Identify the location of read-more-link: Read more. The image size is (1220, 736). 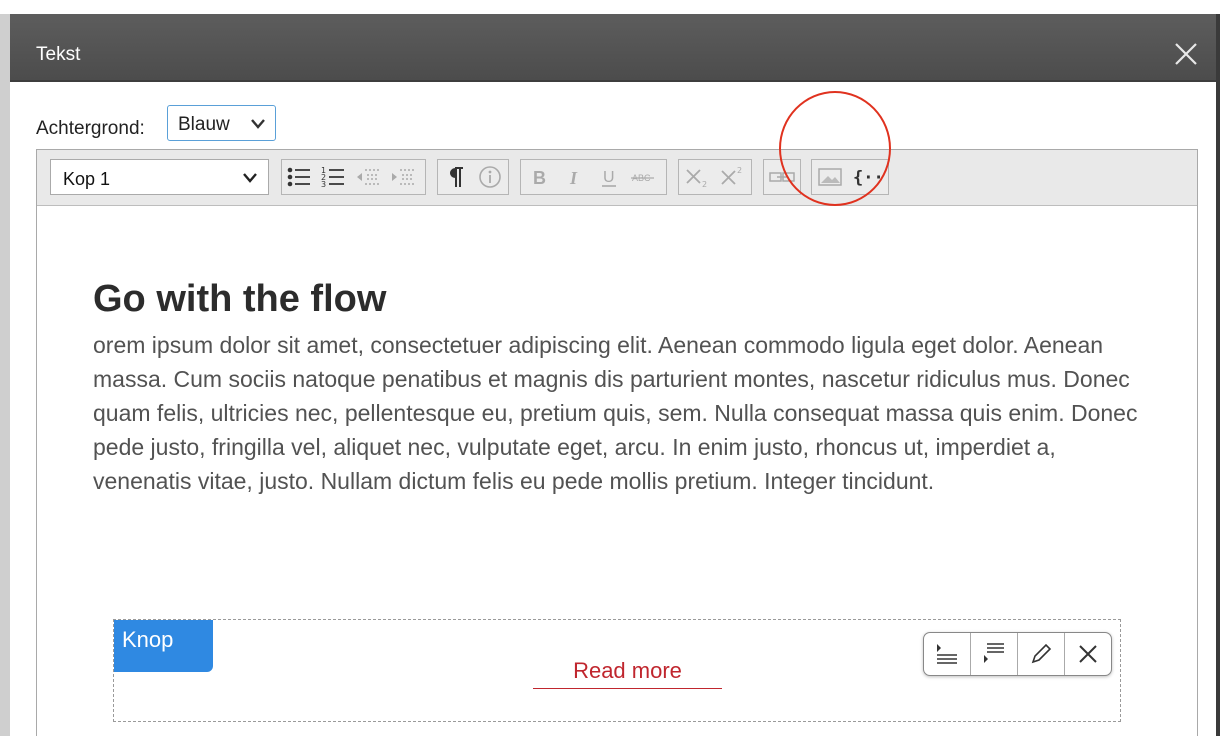
(627, 673).